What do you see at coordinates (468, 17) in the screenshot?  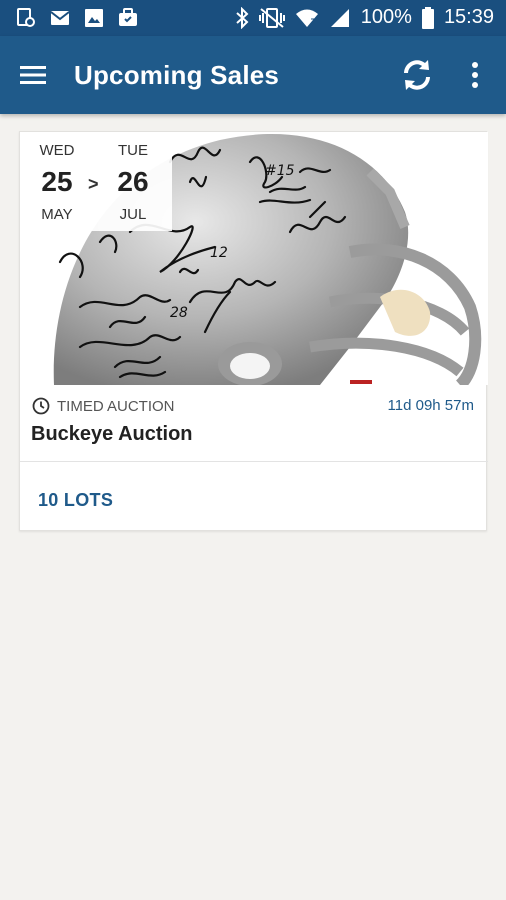 I see `clock: 15:39` at bounding box center [468, 17].